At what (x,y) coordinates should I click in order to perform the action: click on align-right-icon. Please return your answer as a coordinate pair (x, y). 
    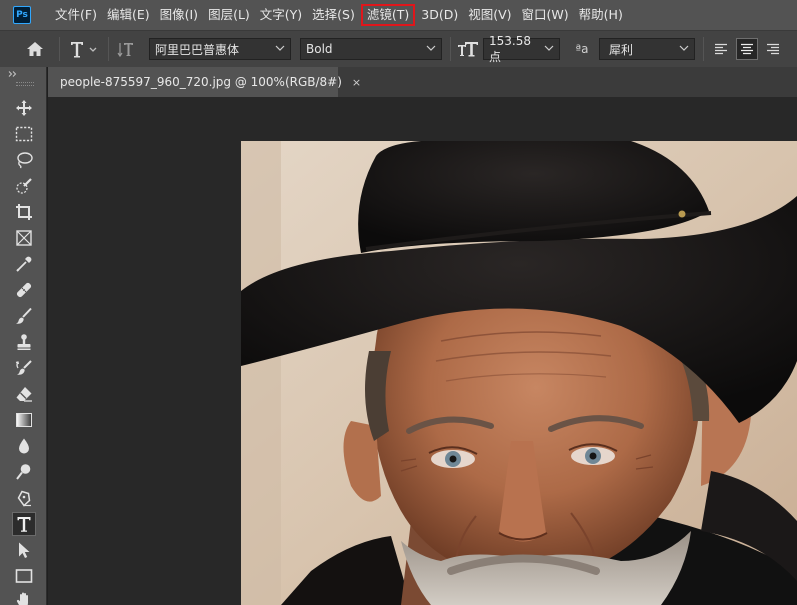
    Looking at the image, I should click on (773, 49).